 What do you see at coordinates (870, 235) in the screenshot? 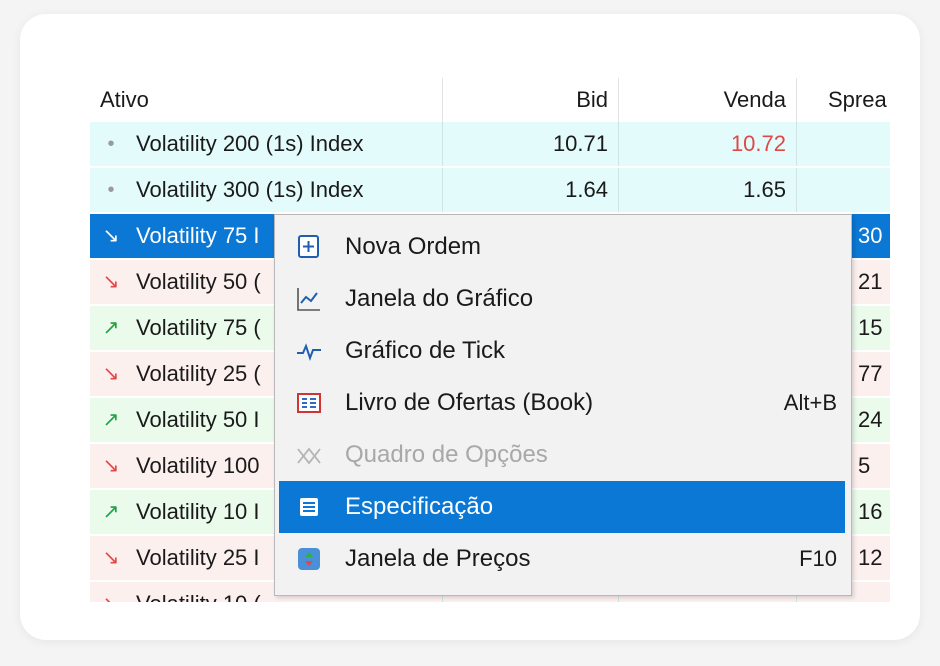
I see `spread-value: 30` at bounding box center [870, 235].